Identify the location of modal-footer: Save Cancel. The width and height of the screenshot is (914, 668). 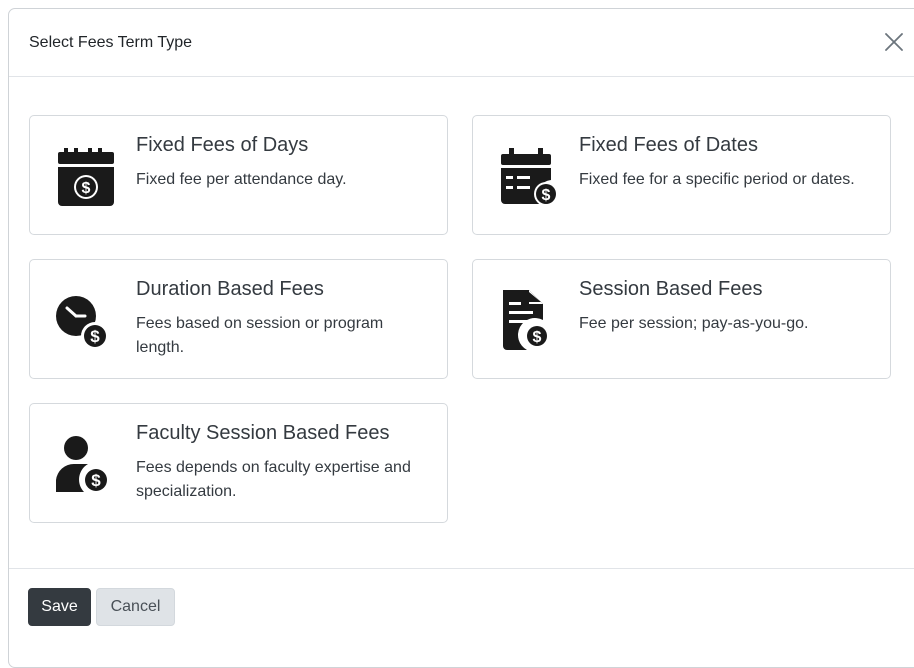
(461, 608).